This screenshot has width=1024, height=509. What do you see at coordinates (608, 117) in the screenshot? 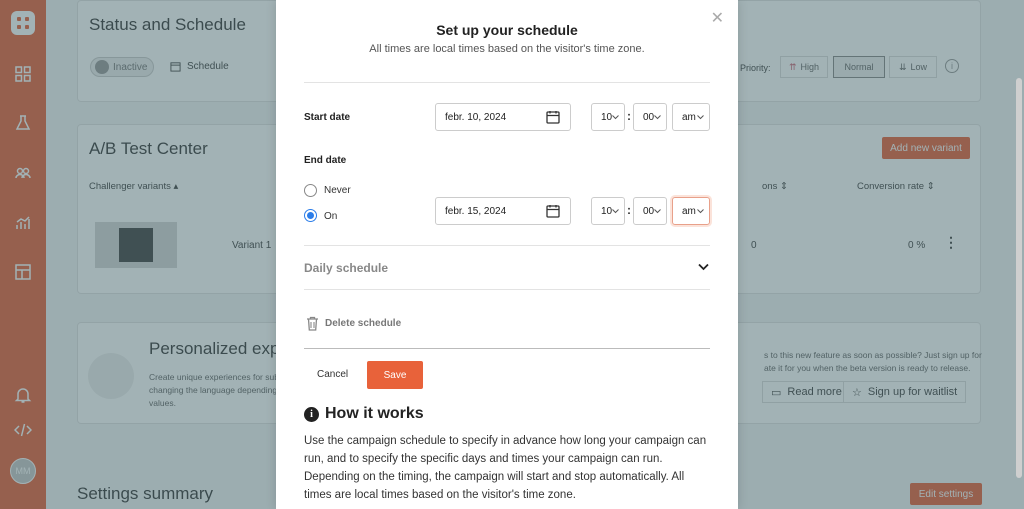
I see `start-hour-select: 10` at bounding box center [608, 117].